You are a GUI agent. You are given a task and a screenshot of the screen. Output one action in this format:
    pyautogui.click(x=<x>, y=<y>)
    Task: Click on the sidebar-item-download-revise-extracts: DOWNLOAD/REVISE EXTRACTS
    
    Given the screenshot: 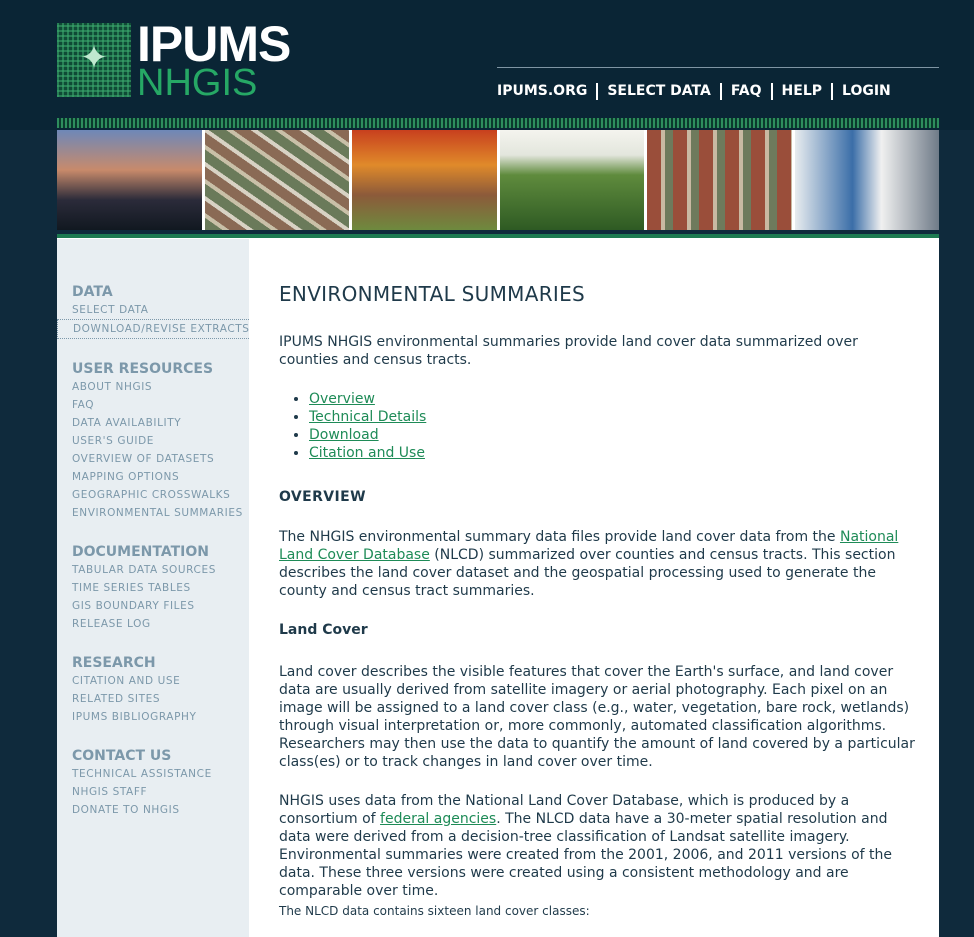 What is the action you would take?
    pyautogui.click(x=153, y=329)
    